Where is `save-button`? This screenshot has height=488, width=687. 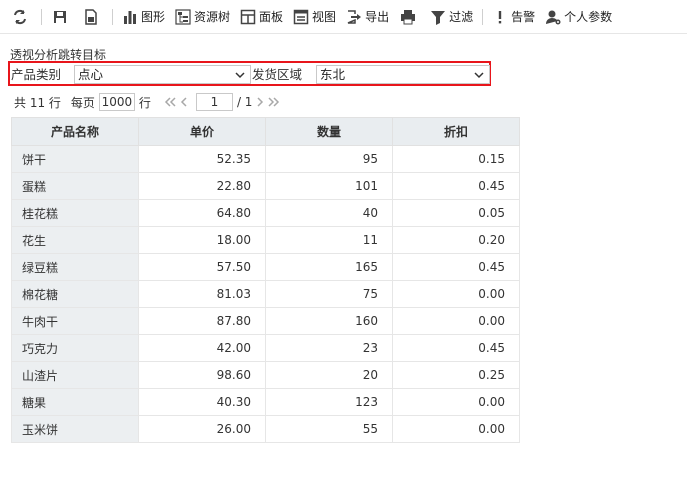 save-button is located at coordinates (61, 17).